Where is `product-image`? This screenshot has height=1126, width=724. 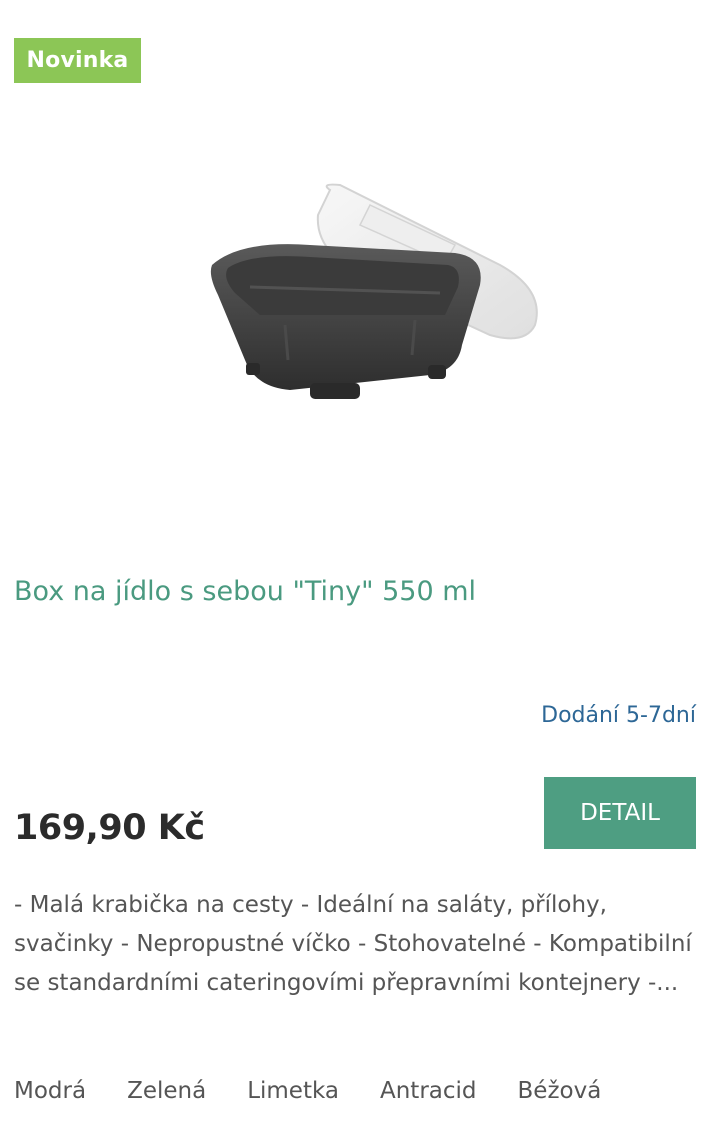 product-image is located at coordinates (375, 295).